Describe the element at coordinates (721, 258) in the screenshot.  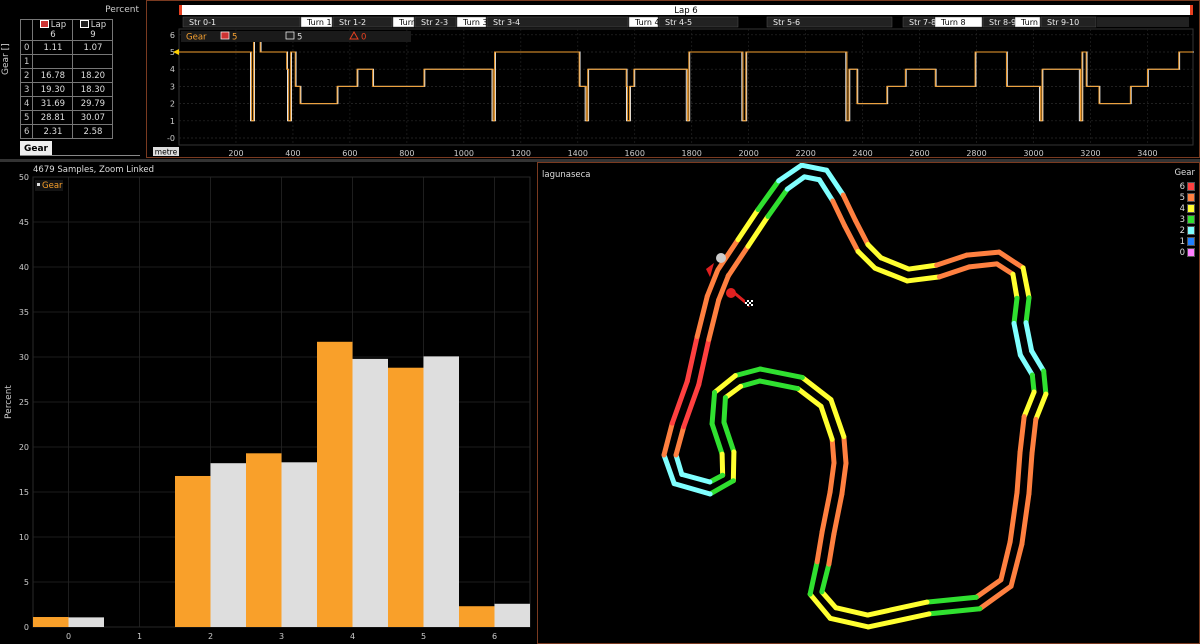
I see `lap9-position-marker` at that location.